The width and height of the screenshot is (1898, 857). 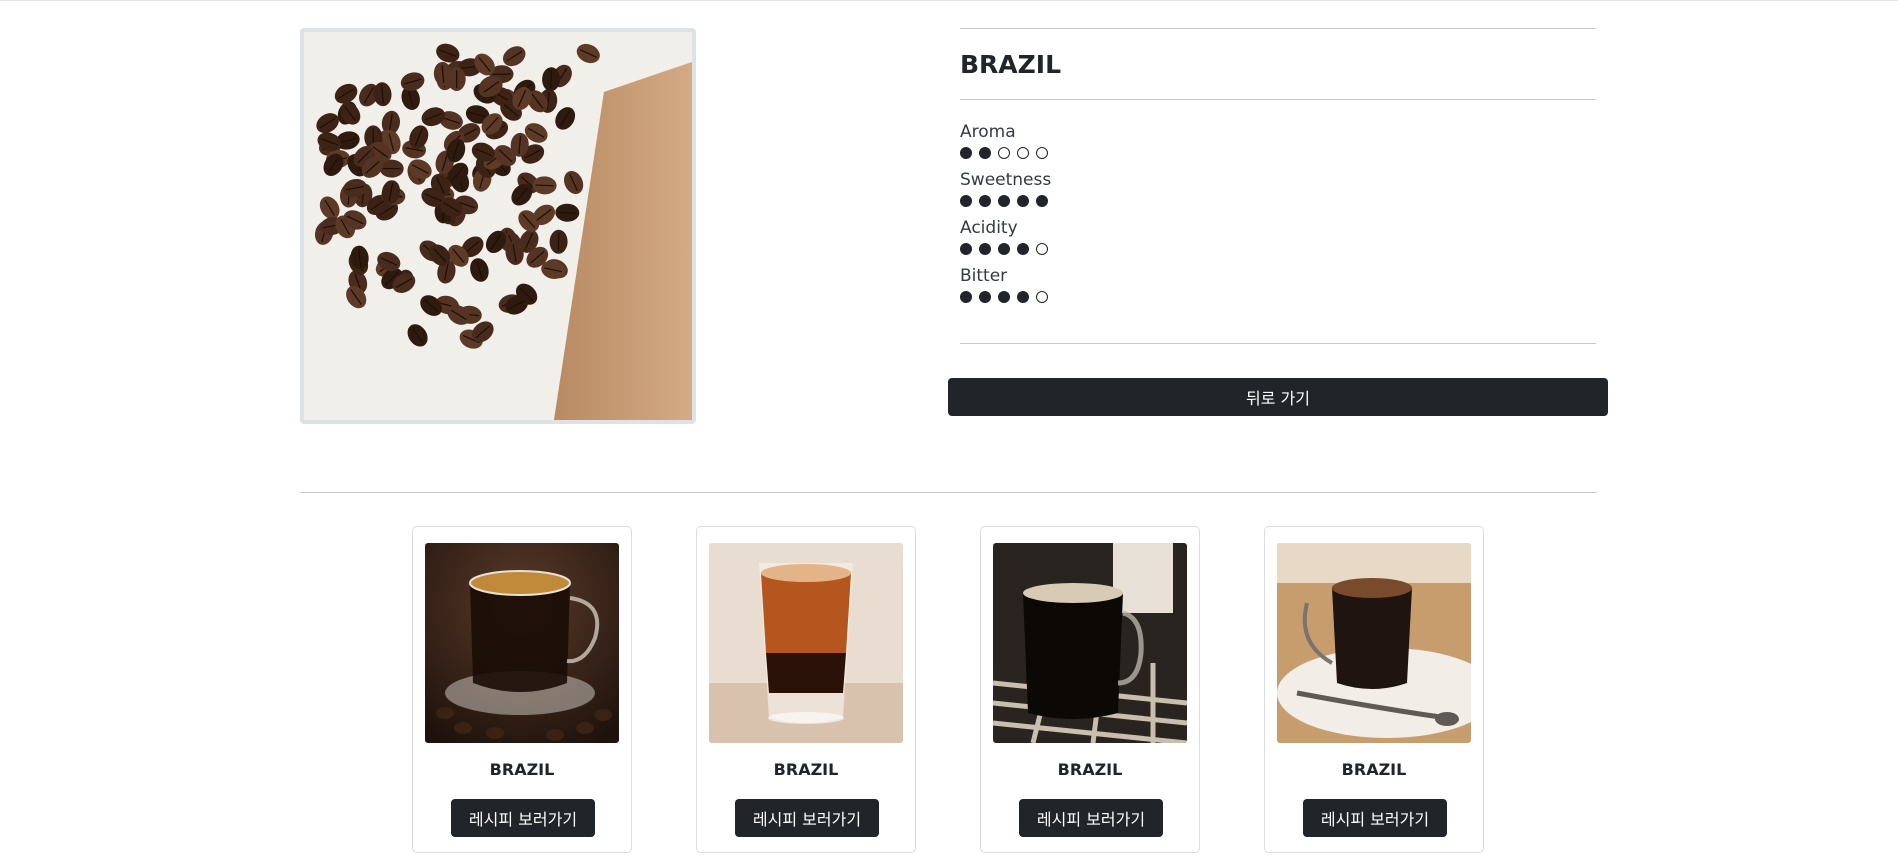 What do you see at coordinates (1278, 286) in the screenshot?
I see `attribute-bitter: Bitter` at bounding box center [1278, 286].